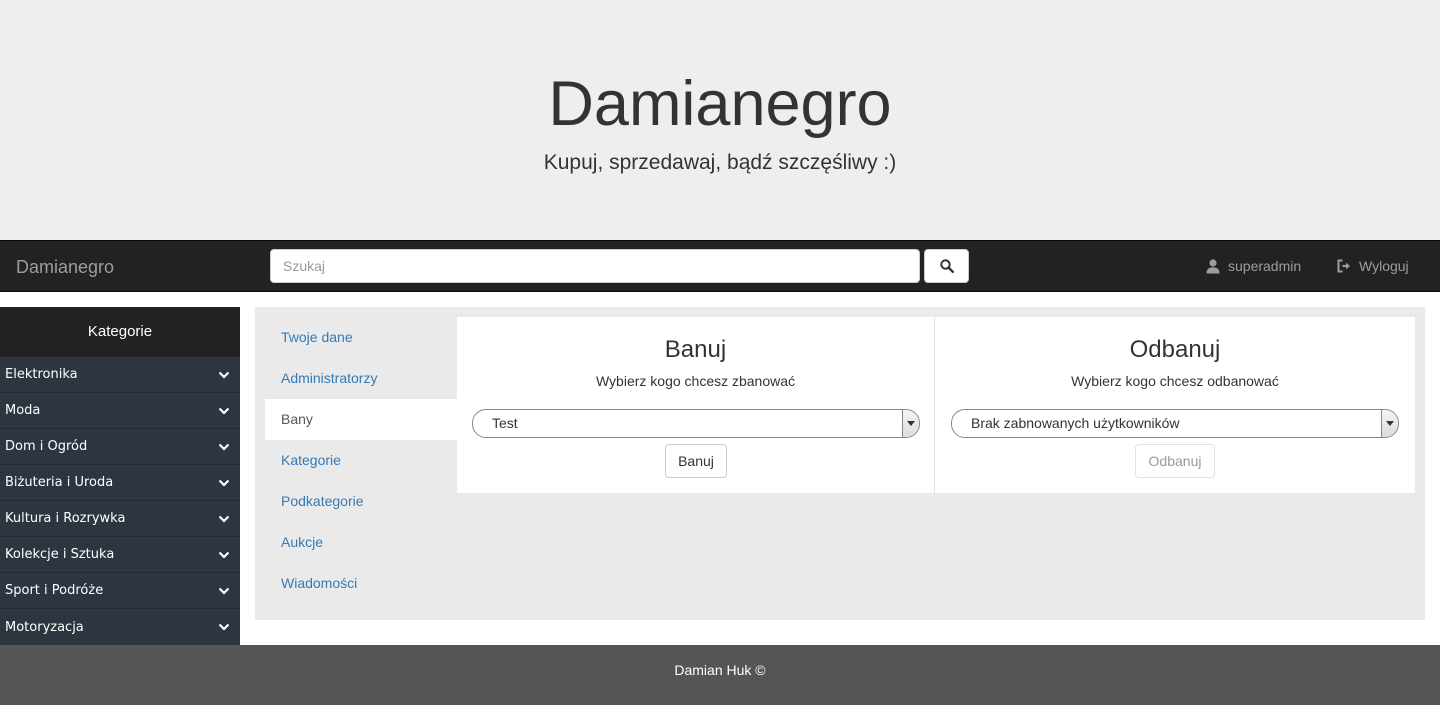 The height and width of the screenshot is (719, 1440). Describe the element at coordinates (361, 583) in the screenshot. I see `menu-item-wiadomosci: Wiadomości` at that location.